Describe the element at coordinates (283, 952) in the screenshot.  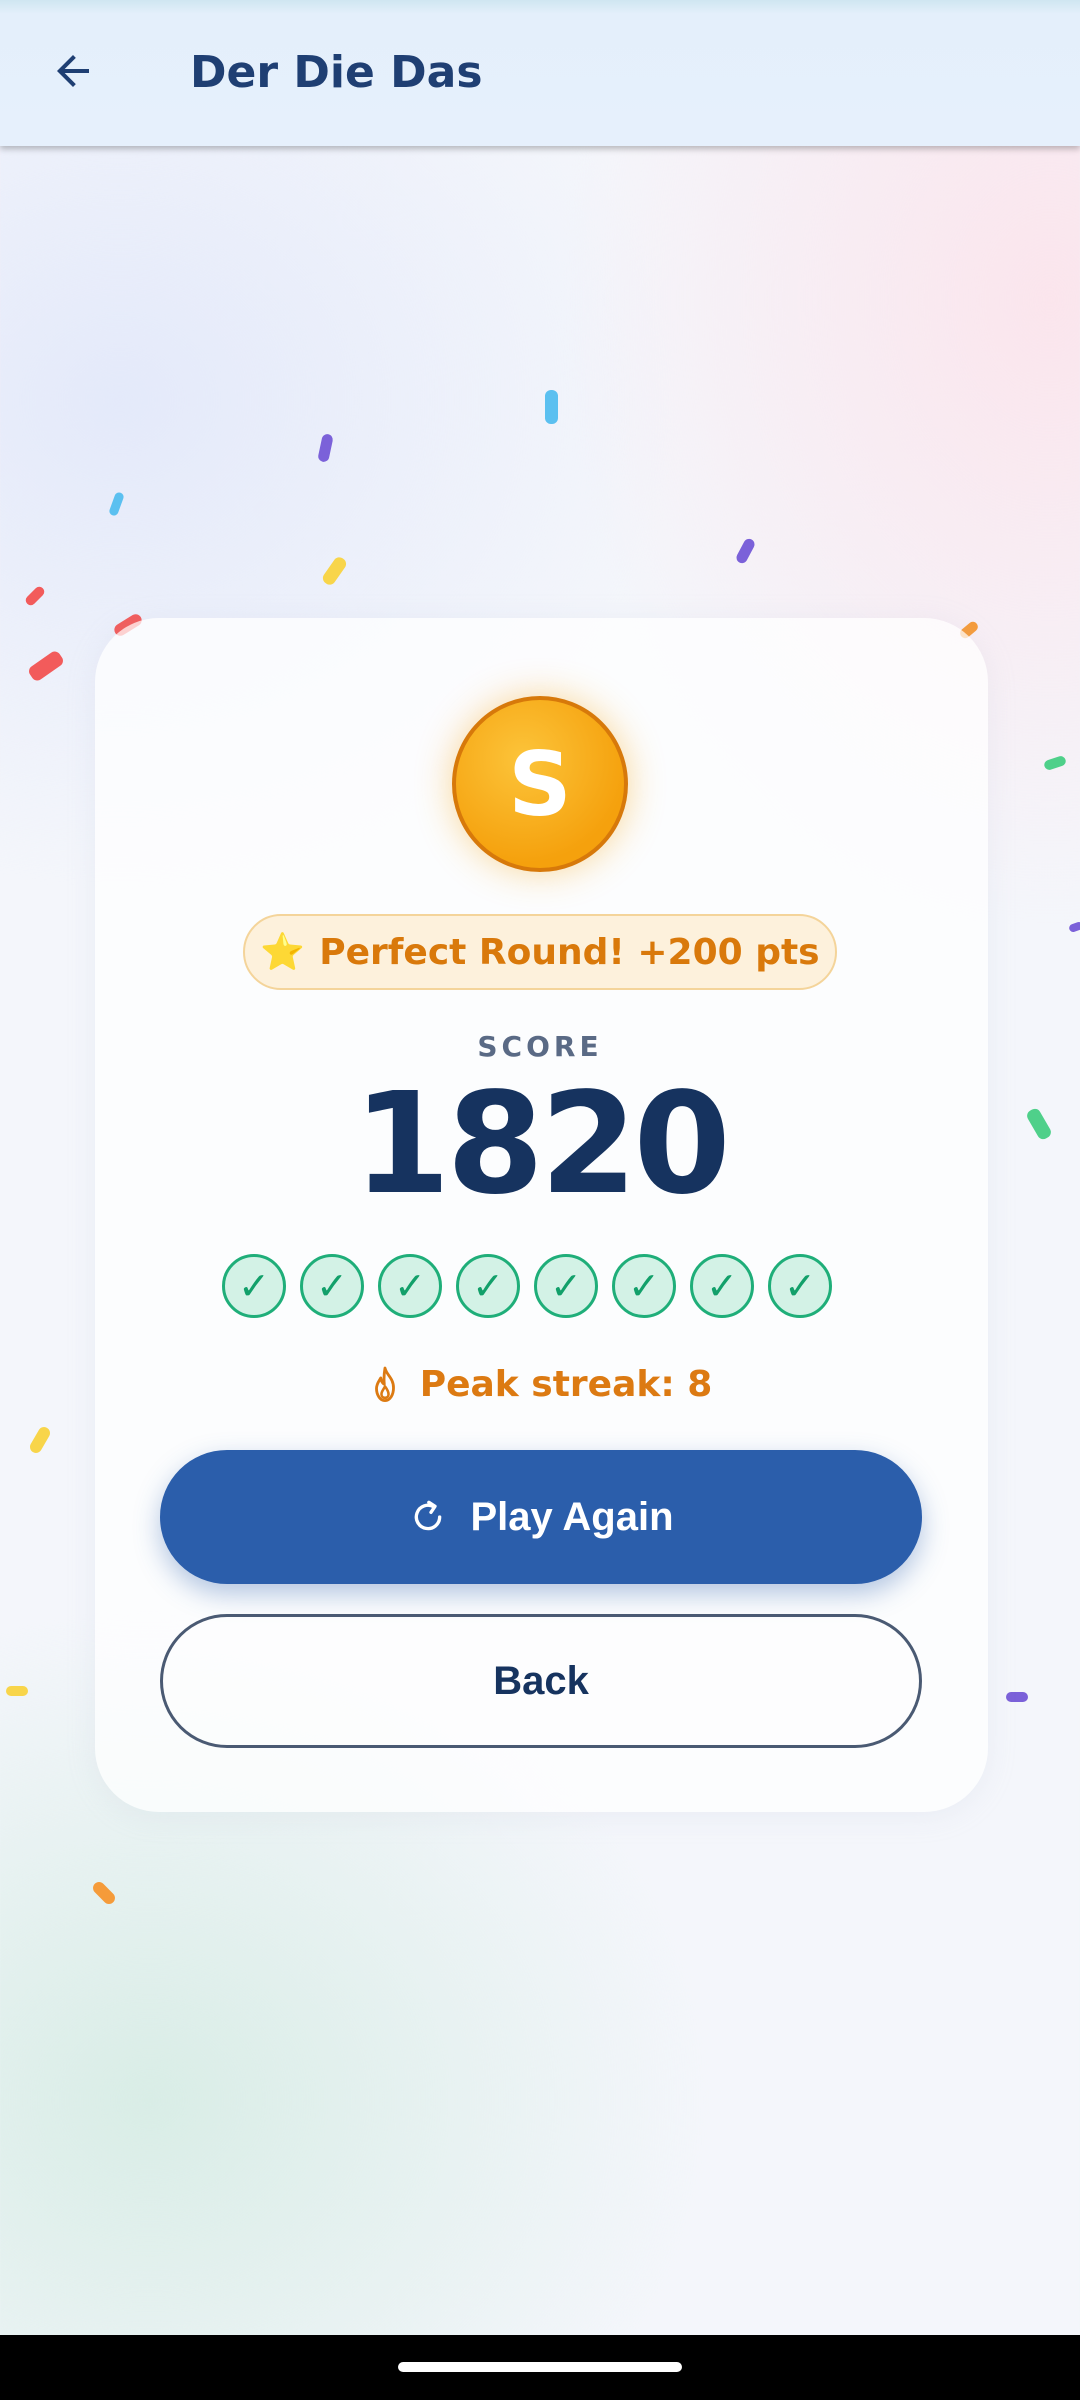
I see `star-icon: ⭐` at that location.